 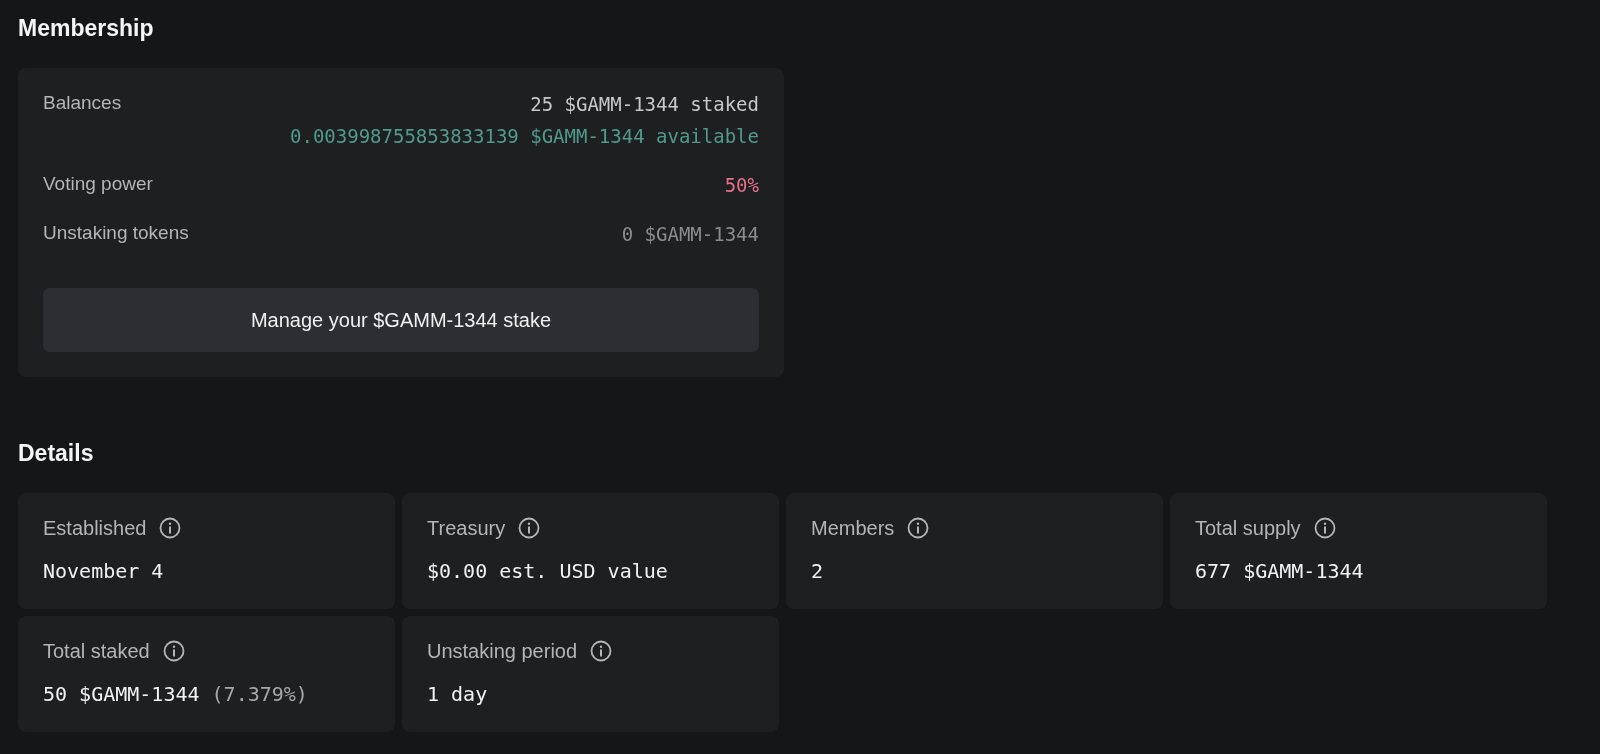 What do you see at coordinates (56, 453) in the screenshot?
I see `section-heading: Details` at bounding box center [56, 453].